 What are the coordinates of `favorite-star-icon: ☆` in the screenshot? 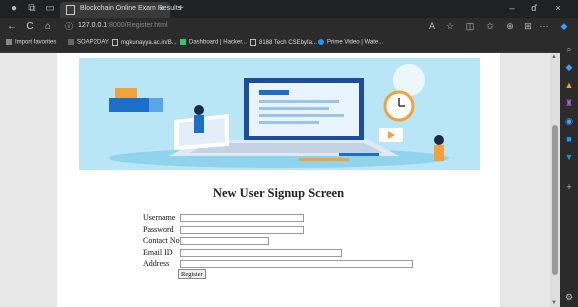 It's located at (450, 26).